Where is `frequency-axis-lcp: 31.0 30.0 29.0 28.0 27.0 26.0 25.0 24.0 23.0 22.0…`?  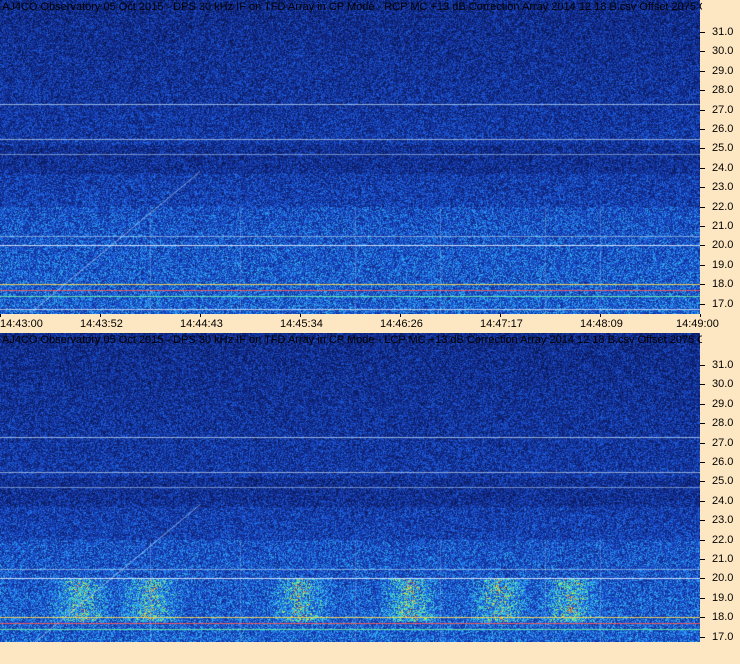
frequency-axis-lcp: 31.0 30.0 29.0 28.0 27.0 26.0 25.0 24.0 23.0 22.0… is located at coordinates (720, 487).